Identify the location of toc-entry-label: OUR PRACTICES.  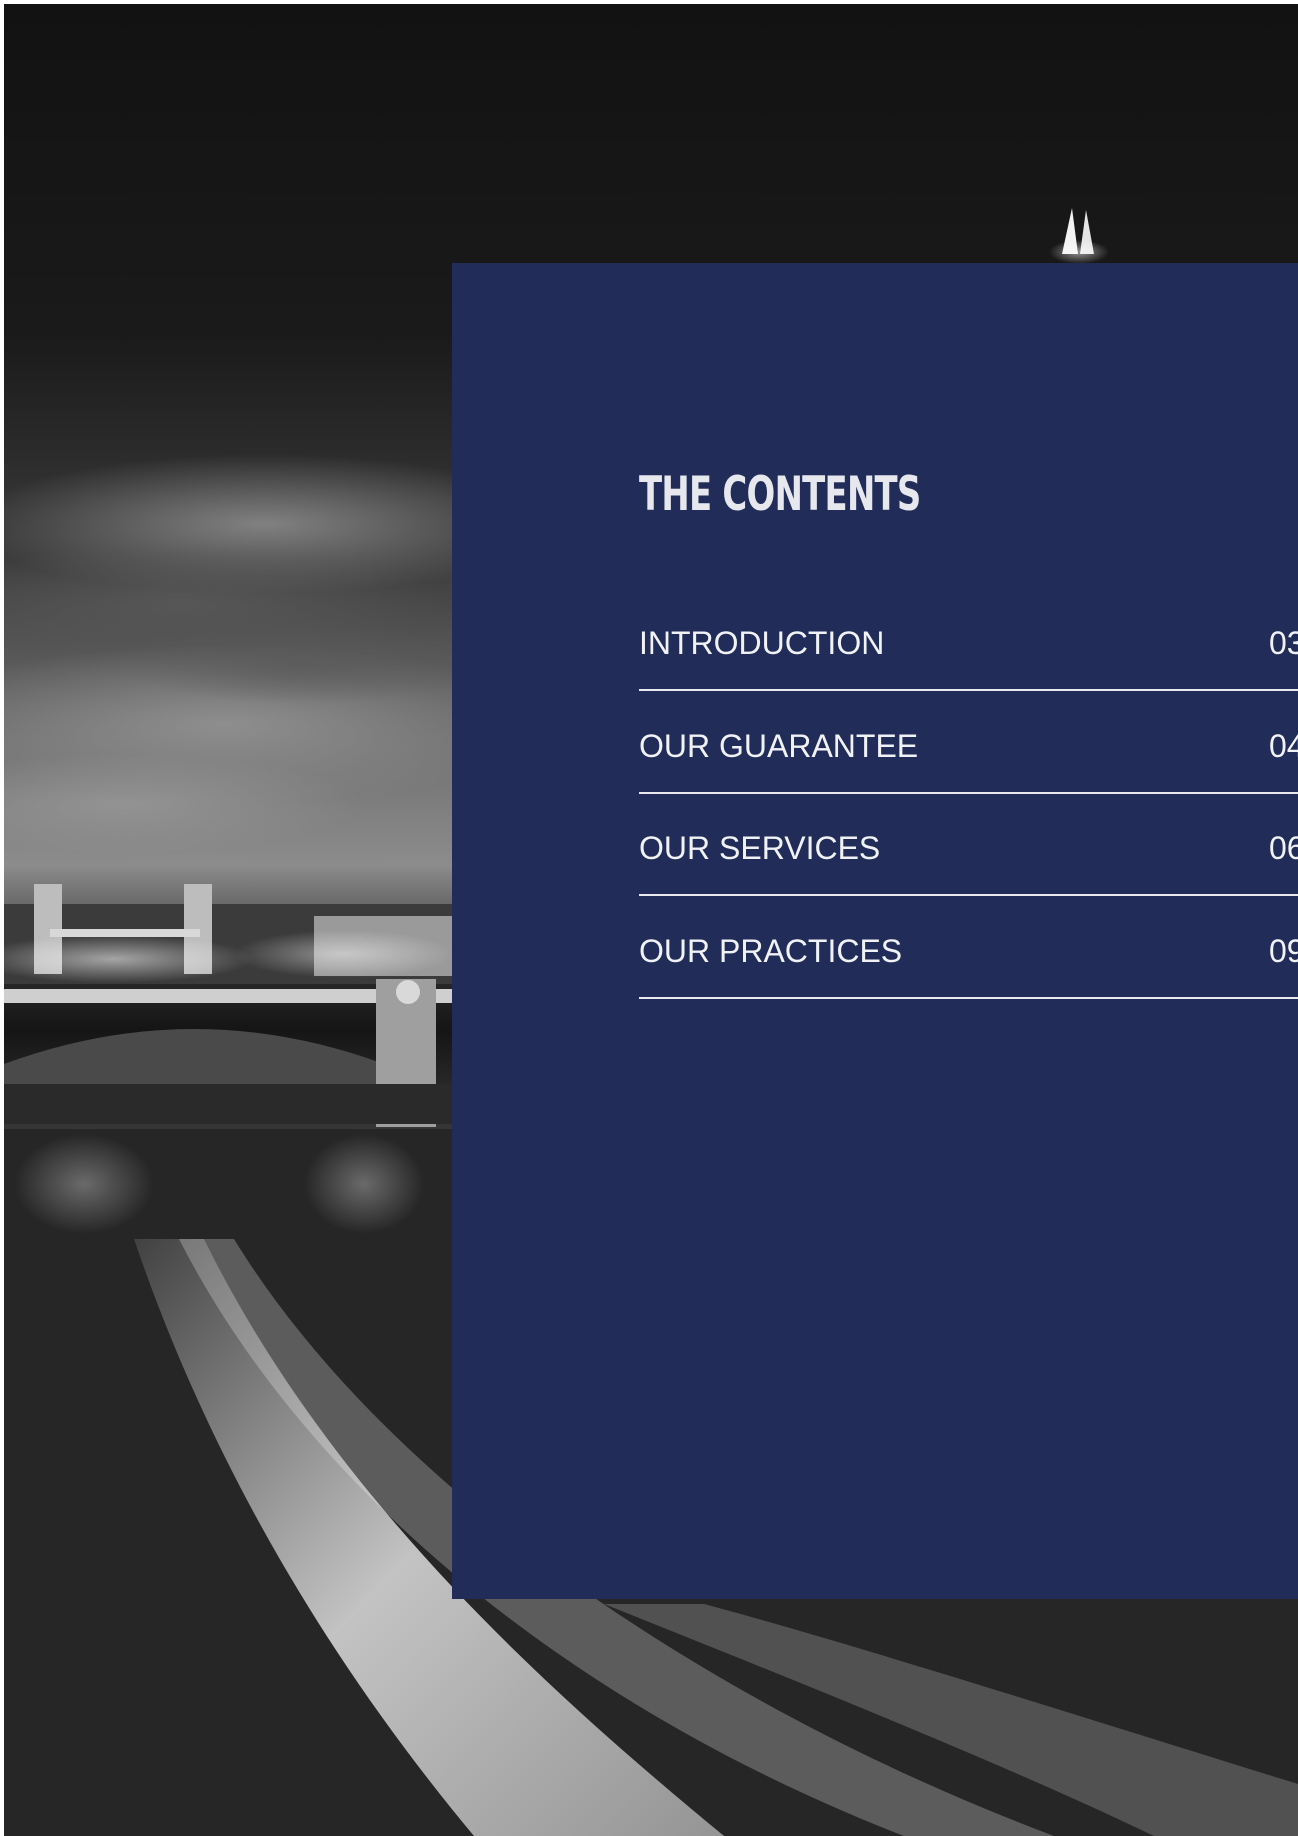
(771, 950).